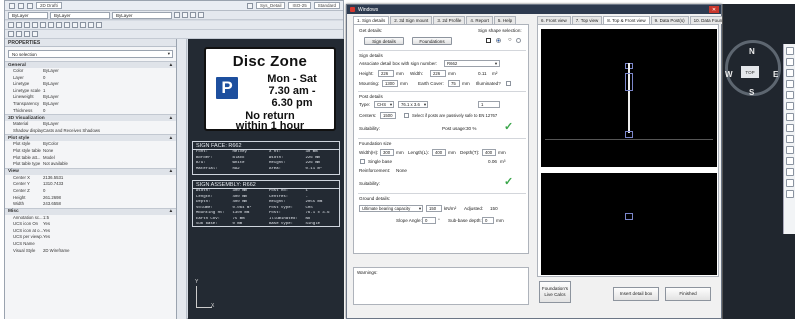  Describe the element at coordinates (489, 152) in the screenshot. I see `depth-input: 400` at that location.